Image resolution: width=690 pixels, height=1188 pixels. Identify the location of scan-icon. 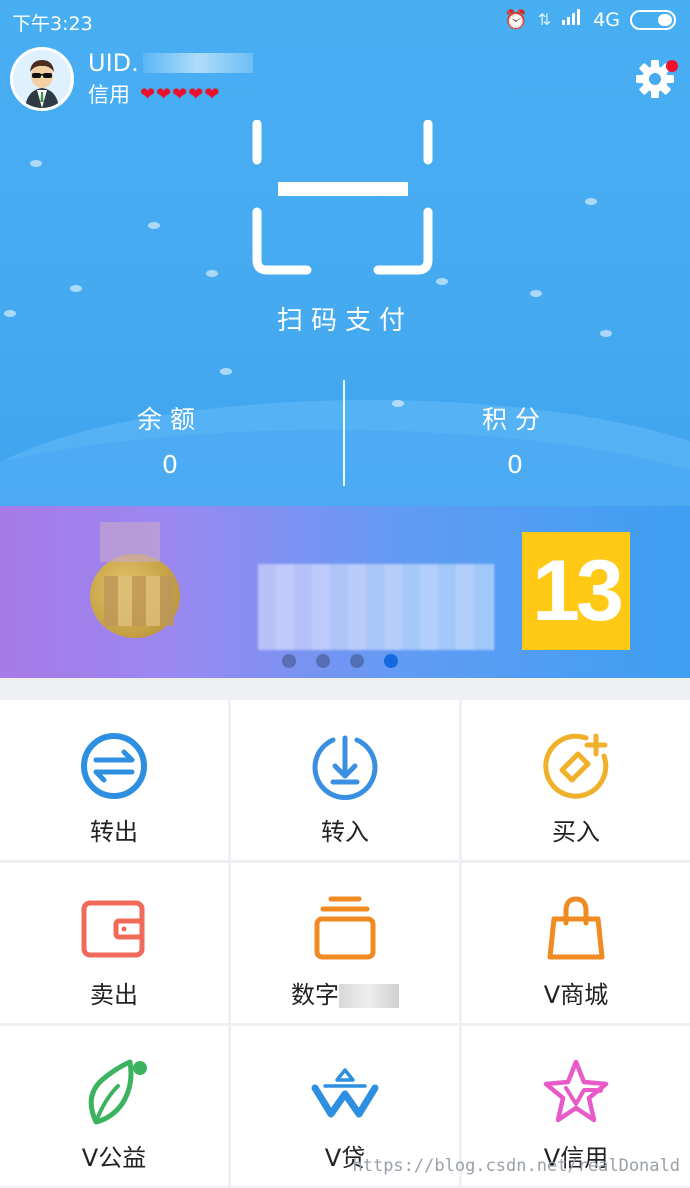
(342, 200).